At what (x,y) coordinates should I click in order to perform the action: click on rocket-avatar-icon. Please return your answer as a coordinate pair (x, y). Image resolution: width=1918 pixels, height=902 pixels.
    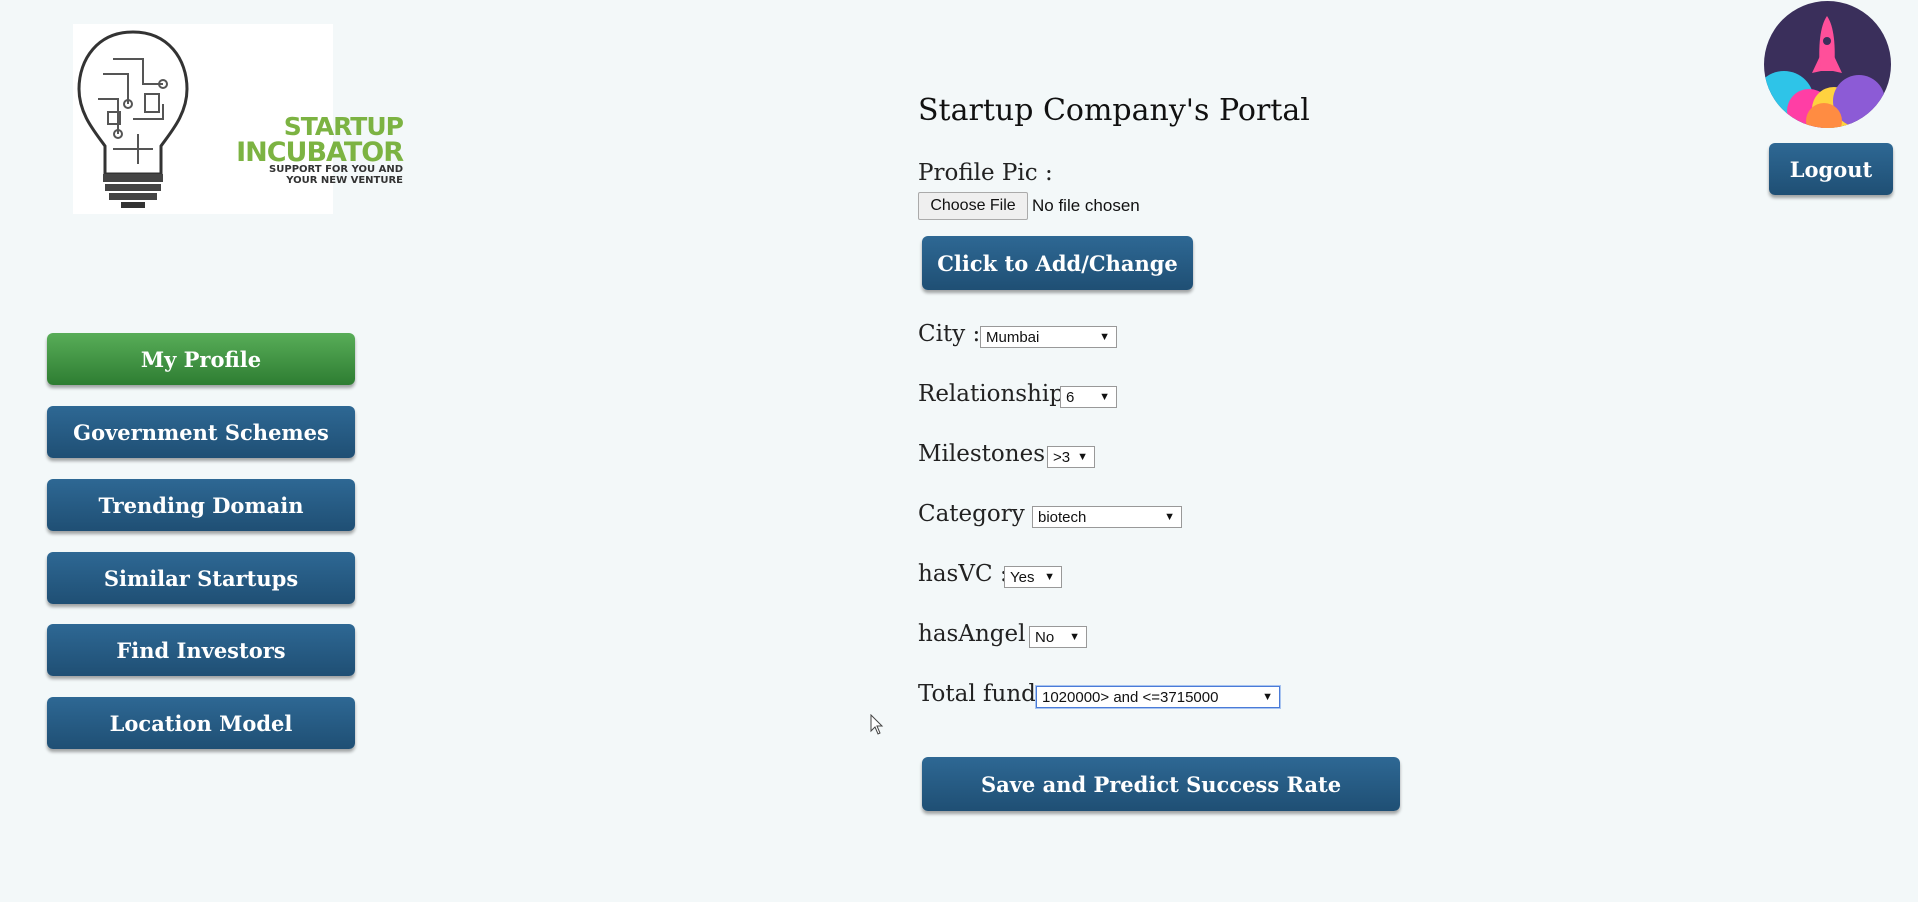
    Looking at the image, I should click on (1827, 64).